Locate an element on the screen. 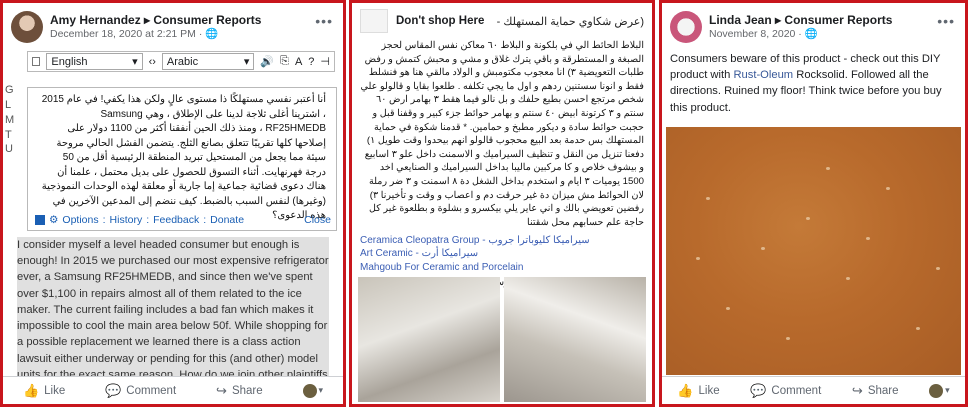  copy-icon: ⎘ is located at coordinates (284, 61).